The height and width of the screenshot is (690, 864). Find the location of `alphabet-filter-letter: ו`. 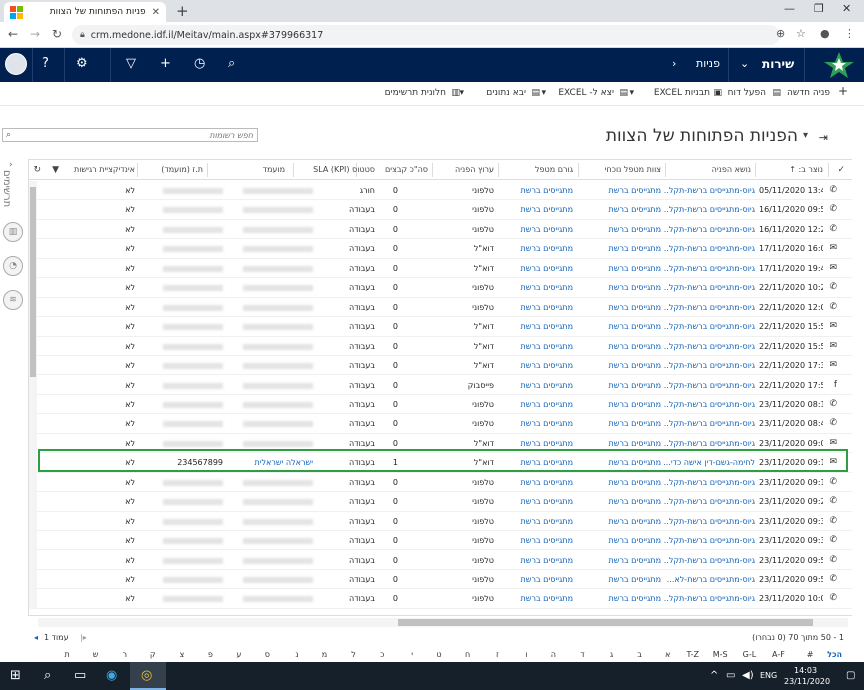

alphabet-filter-letter: ו is located at coordinates (526, 654).